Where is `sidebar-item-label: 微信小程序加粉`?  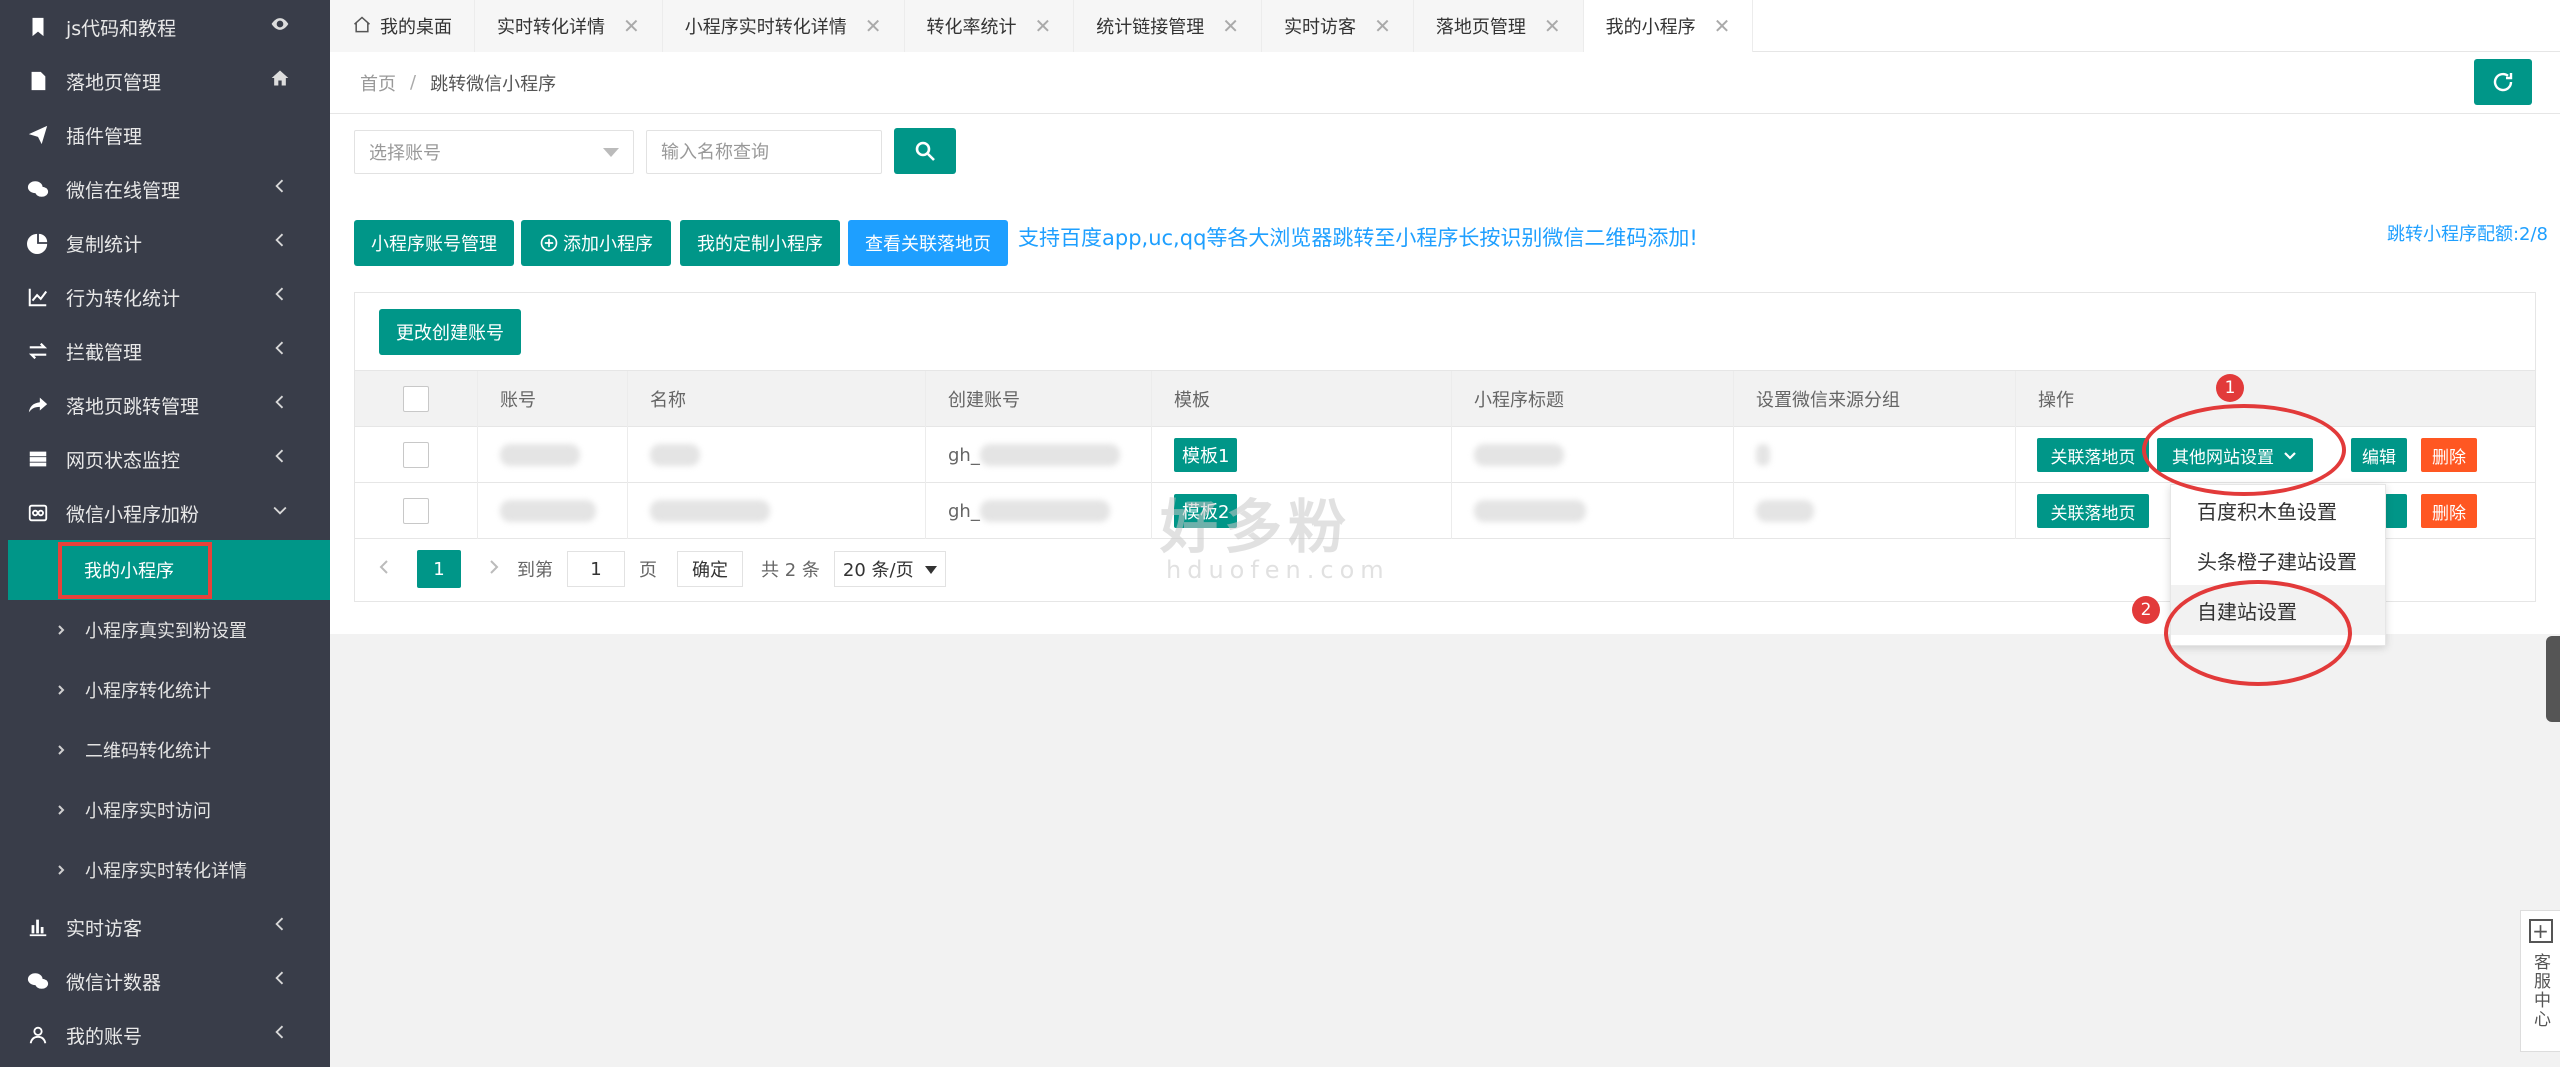 sidebar-item-label: 微信小程序加粉 is located at coordinates (133, 514).